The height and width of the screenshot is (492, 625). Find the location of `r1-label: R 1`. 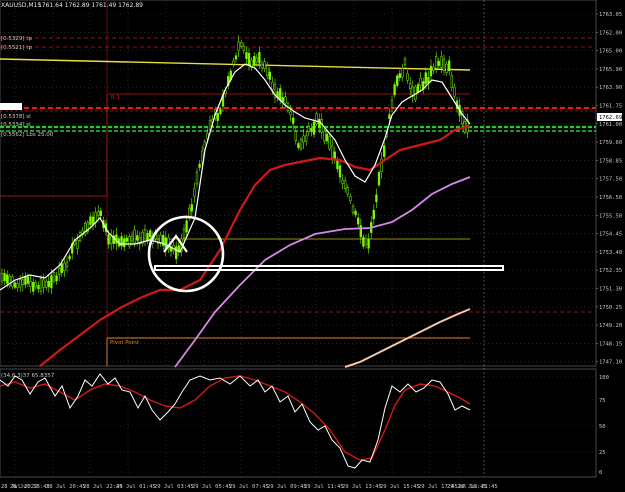

r1-label: R 1 is located at coordinates (115, 98).